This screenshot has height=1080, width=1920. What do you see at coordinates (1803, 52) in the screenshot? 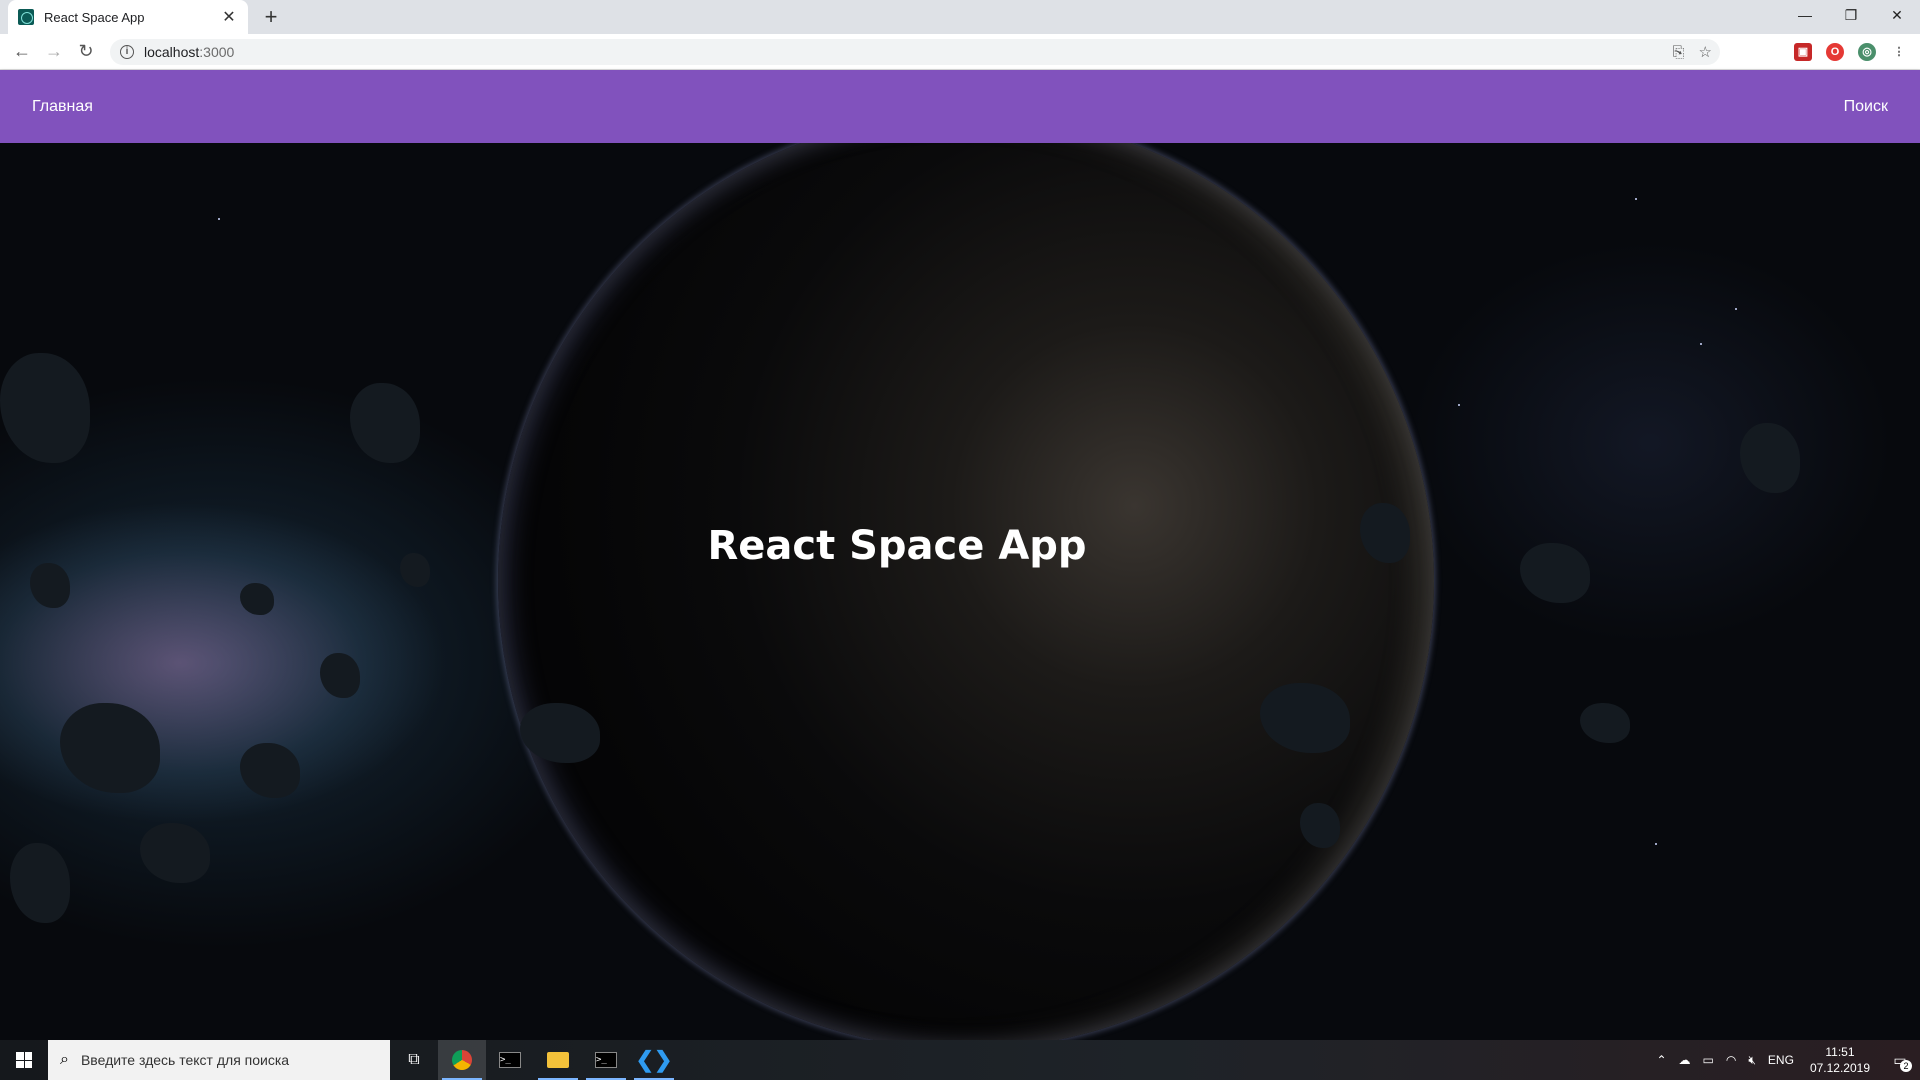
I see `extension-red-icon: ▣` at bounding box center [1803, 52].